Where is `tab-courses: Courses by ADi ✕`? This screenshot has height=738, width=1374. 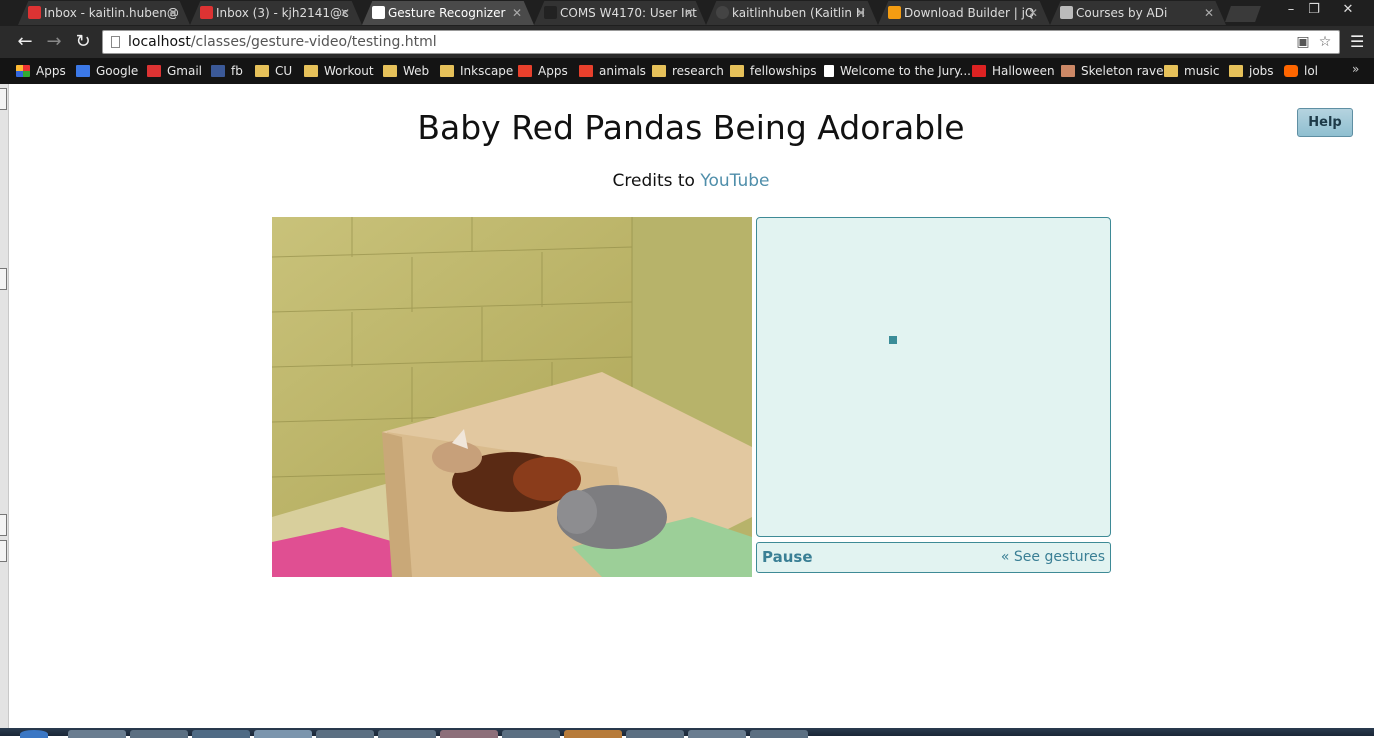
tab-courses: Courses by ADi ✕ is located at coordinates (1138, 13).